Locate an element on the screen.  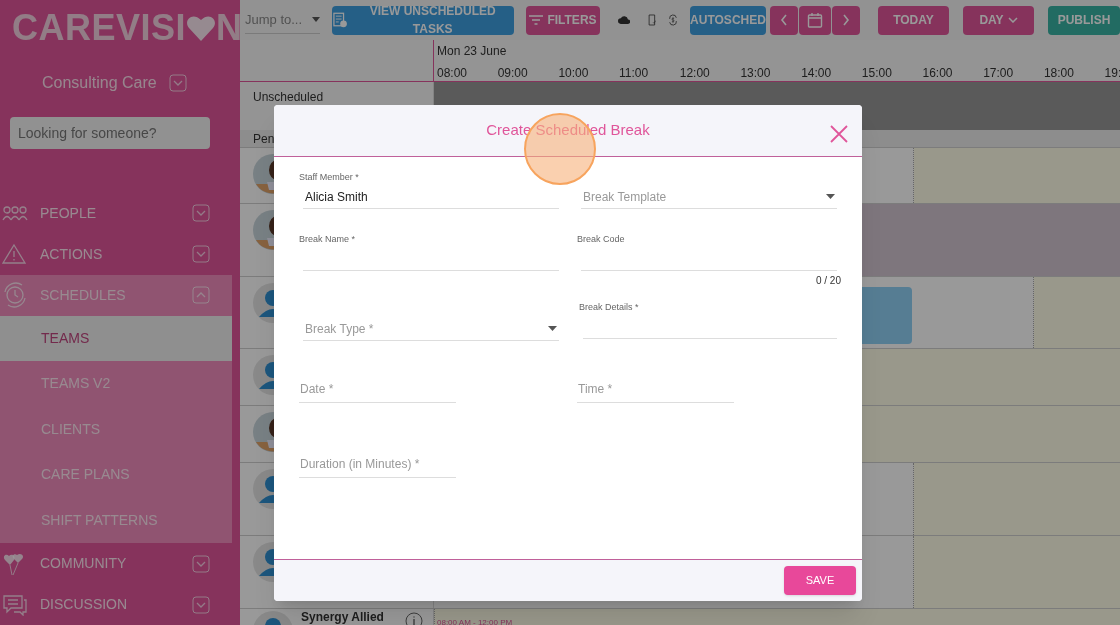
nav-item: PEOPLE is located at coordinates (116, 213).